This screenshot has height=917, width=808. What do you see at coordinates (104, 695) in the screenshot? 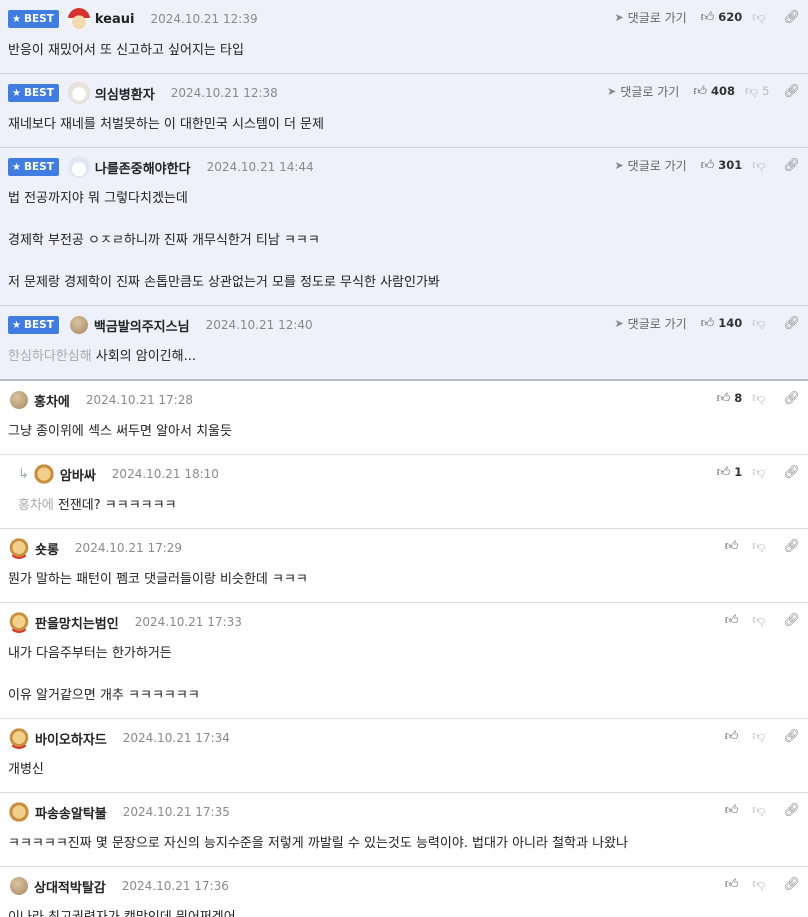
I see `comment-text: 이유 알거같으면 개추 ㅋㅋㅋㅋㅋㅋ` at bounding box center [104, 695].